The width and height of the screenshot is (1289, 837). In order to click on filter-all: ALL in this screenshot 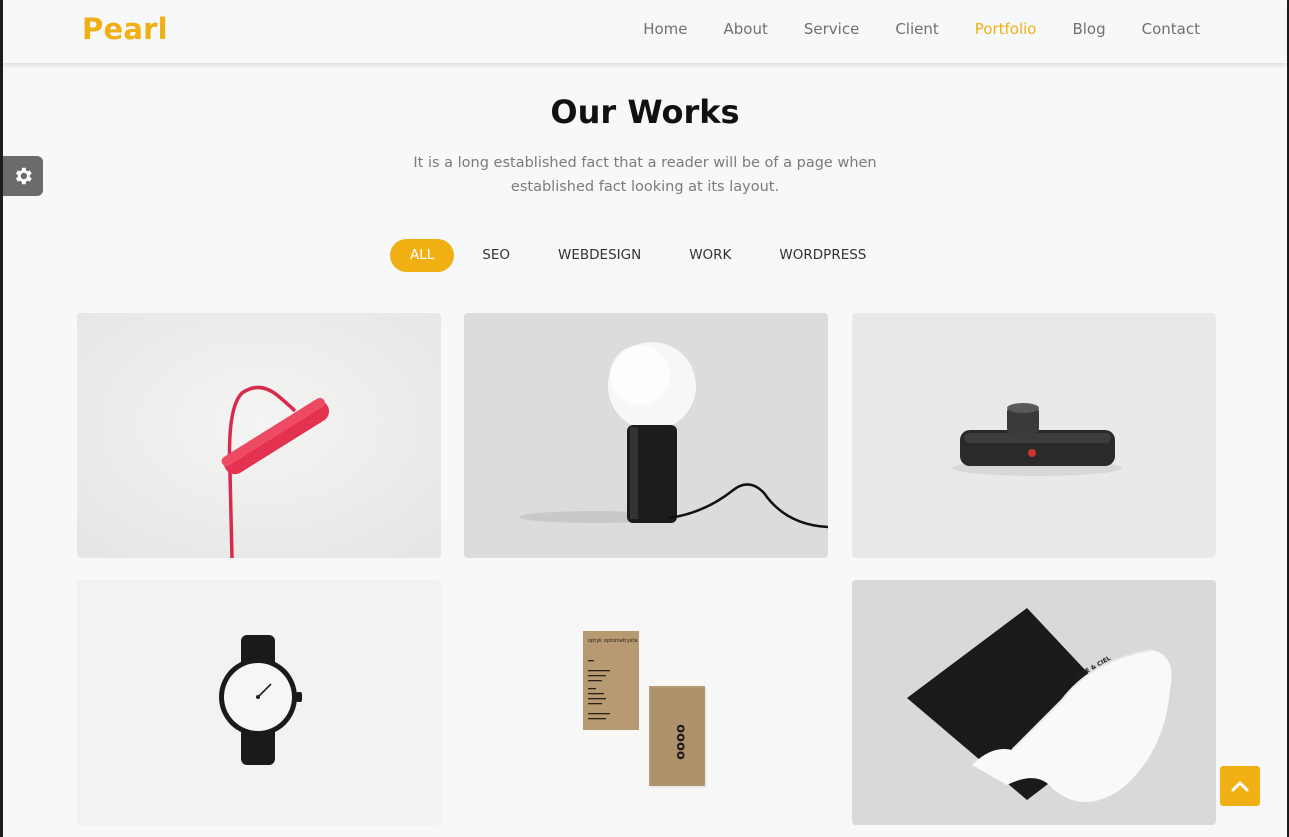, I will do `click(422, 255)`.